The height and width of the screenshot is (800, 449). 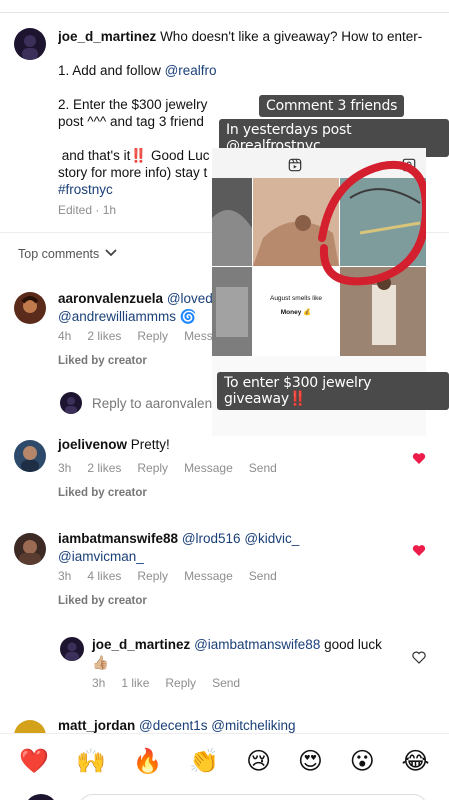 What do you see at coordinates (178, 155) in the screenshot?
I see `caption-end-suffix: Good Luc` at bounding box center [178, 155].